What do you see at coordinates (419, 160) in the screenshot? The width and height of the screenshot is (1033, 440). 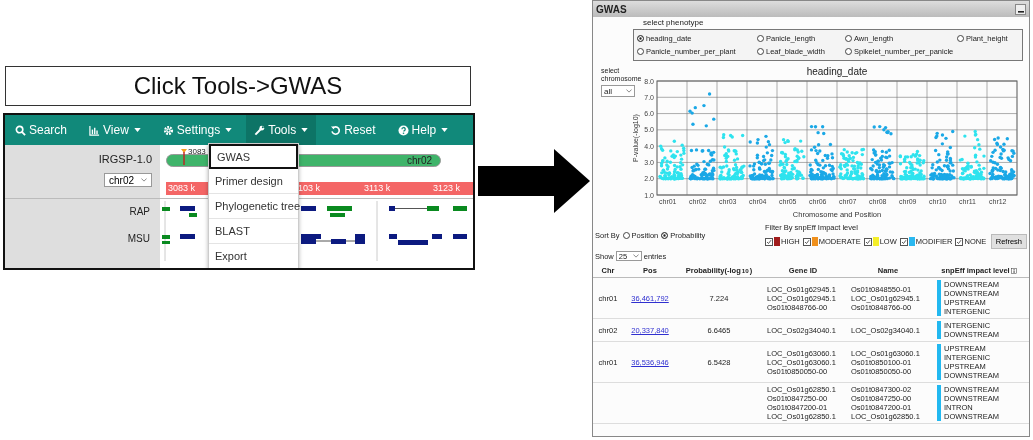 I see `chromosome-name: chr02` at bounding box center [419, 160].